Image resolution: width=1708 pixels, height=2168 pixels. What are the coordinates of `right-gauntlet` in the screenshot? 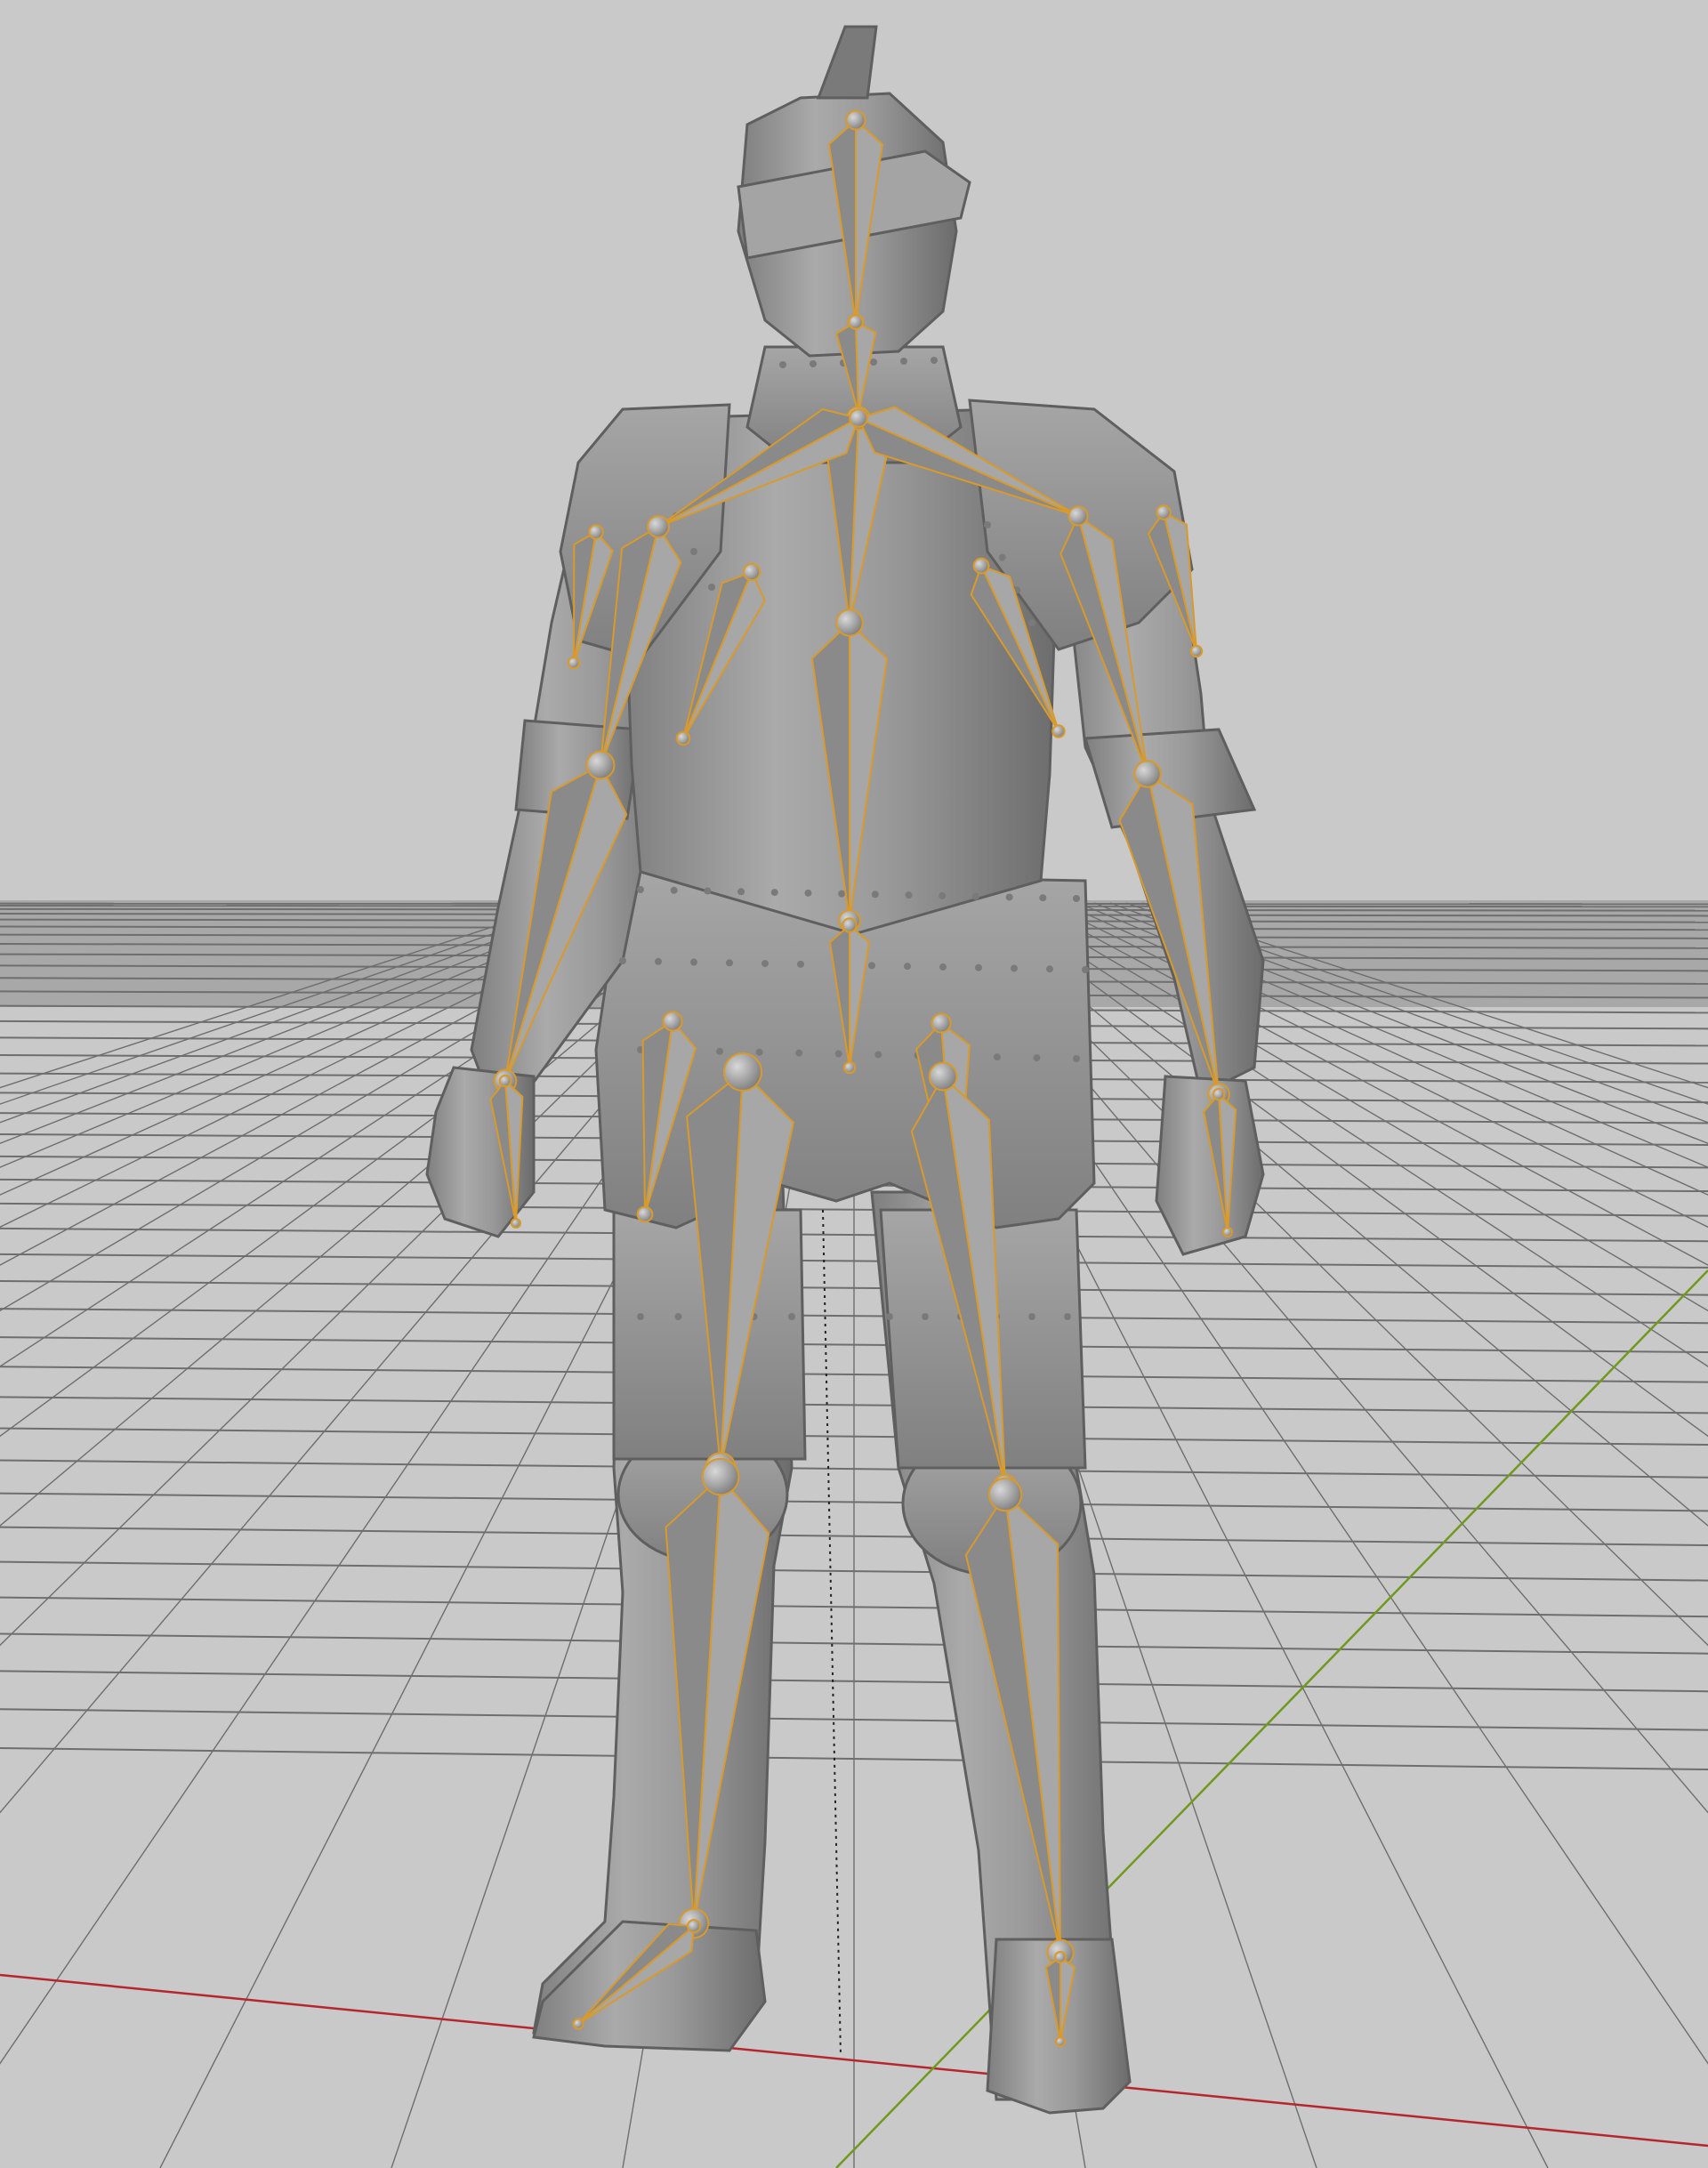 It's located at (1210, 1166).